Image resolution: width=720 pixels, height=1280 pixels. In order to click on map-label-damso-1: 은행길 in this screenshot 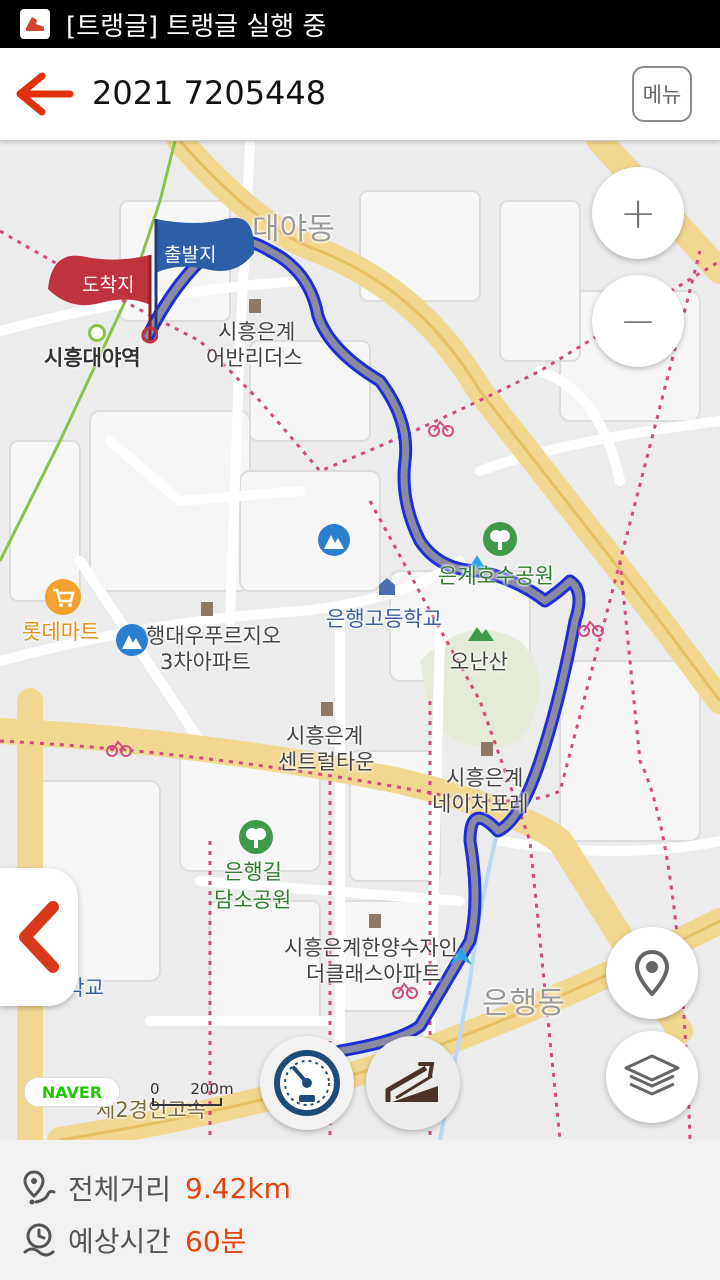, I will do `click(253, 872)`.